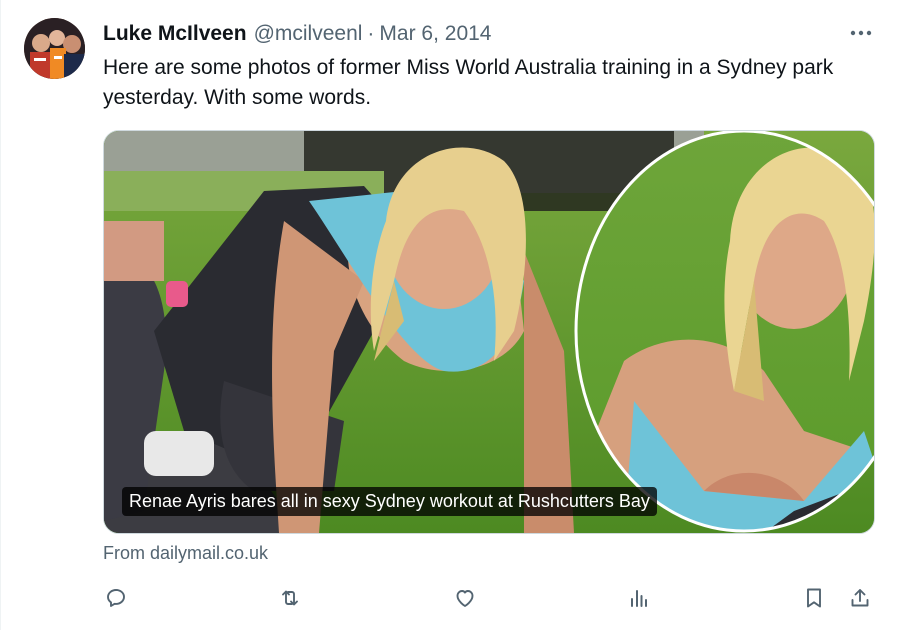 This screenshot has width=898, height=630. I want to click on action-bar, so click(449, 598).